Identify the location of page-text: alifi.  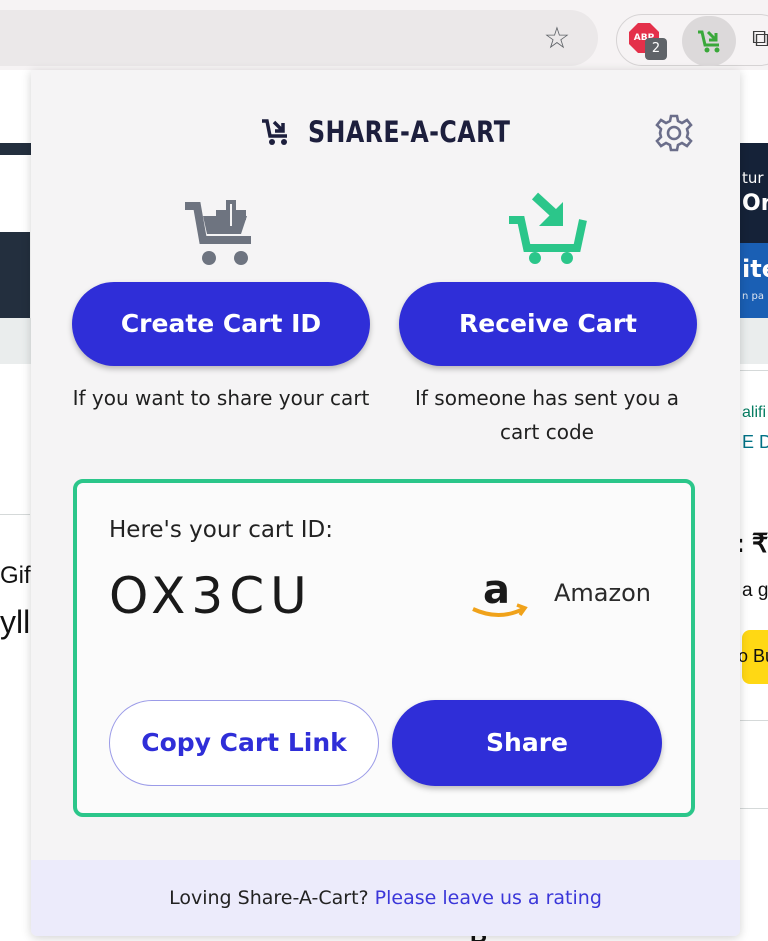
(754, 412).